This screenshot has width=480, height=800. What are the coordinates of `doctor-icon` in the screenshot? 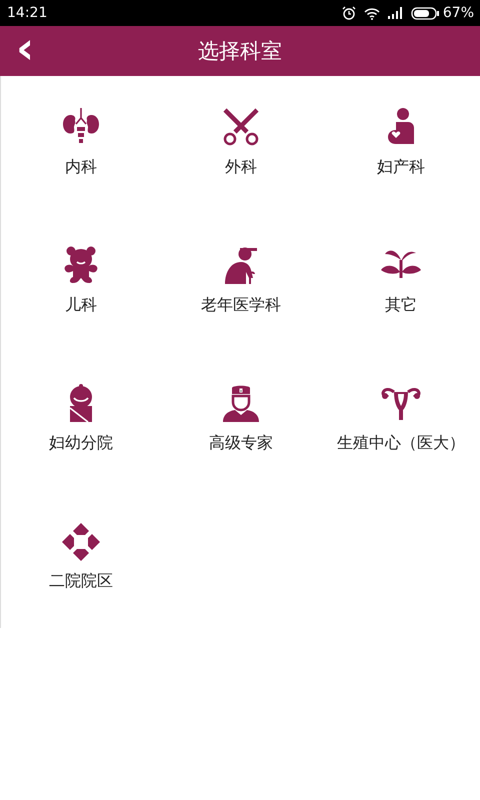 It's located at (241, 404).